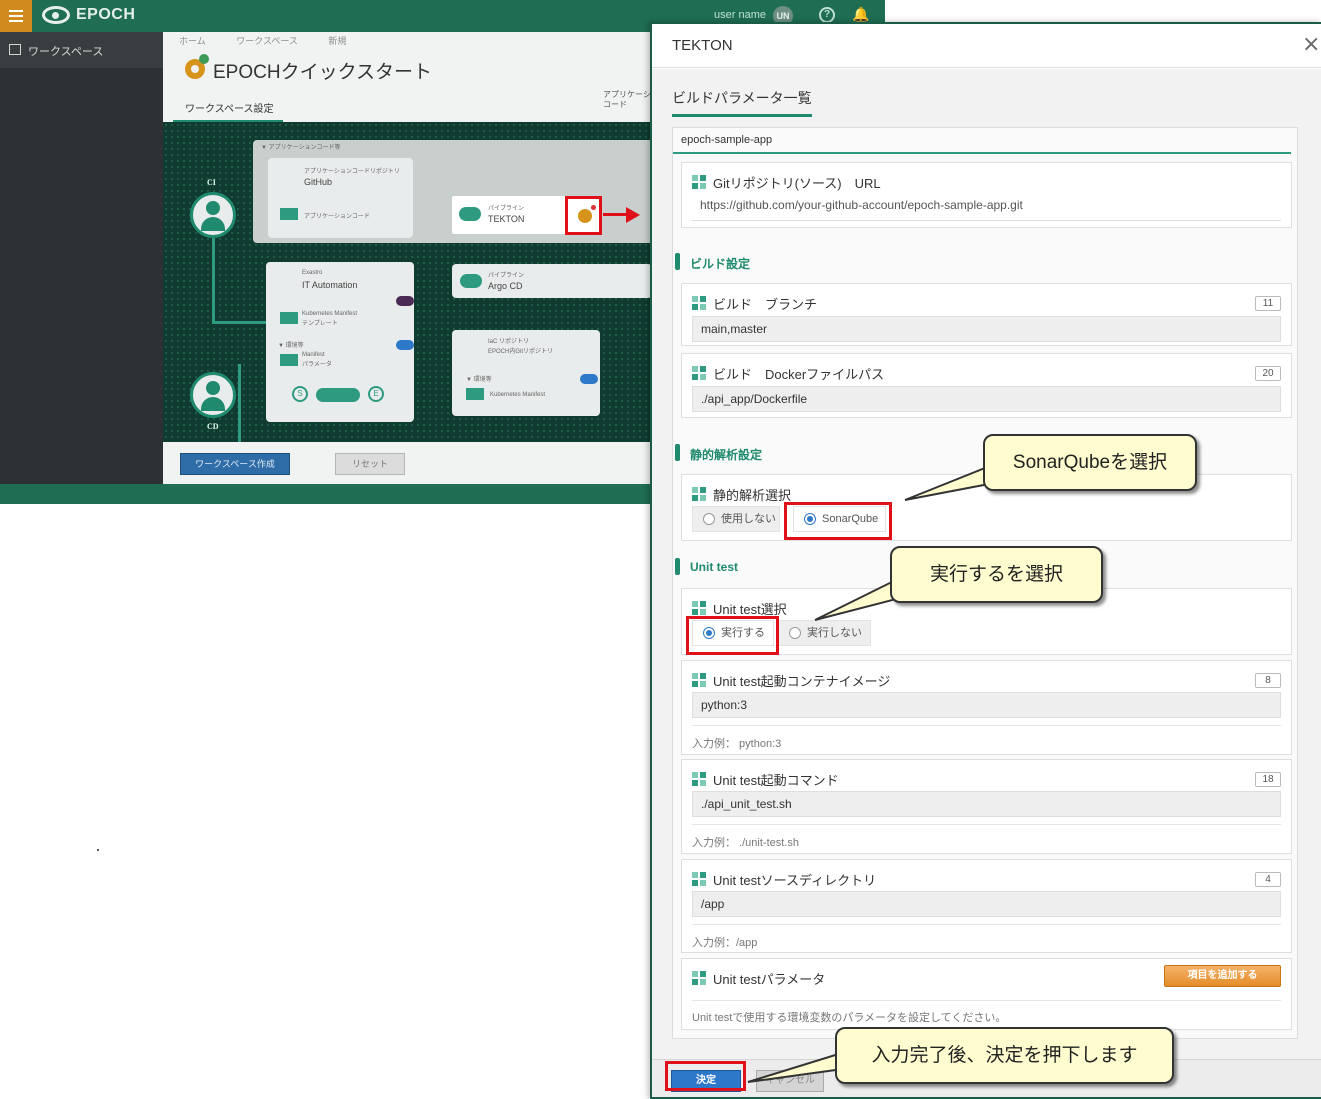  Describe the element at coordinates (627, 94) in the screenshot. I see `tab-app-label-1: アプリケーシ` at that location.